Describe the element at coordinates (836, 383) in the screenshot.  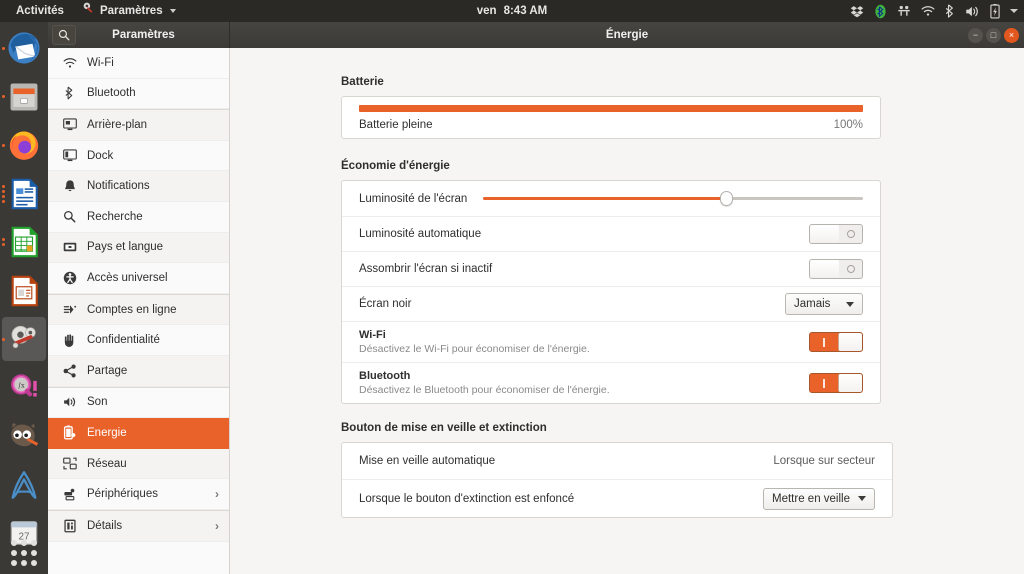
I see `bluetooth-toggle` at that location.